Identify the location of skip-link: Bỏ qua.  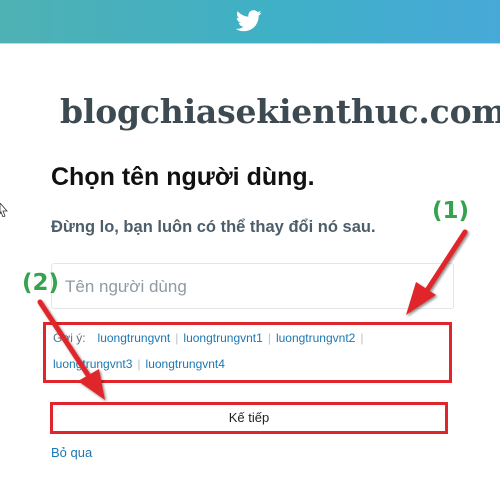
(71, 452).